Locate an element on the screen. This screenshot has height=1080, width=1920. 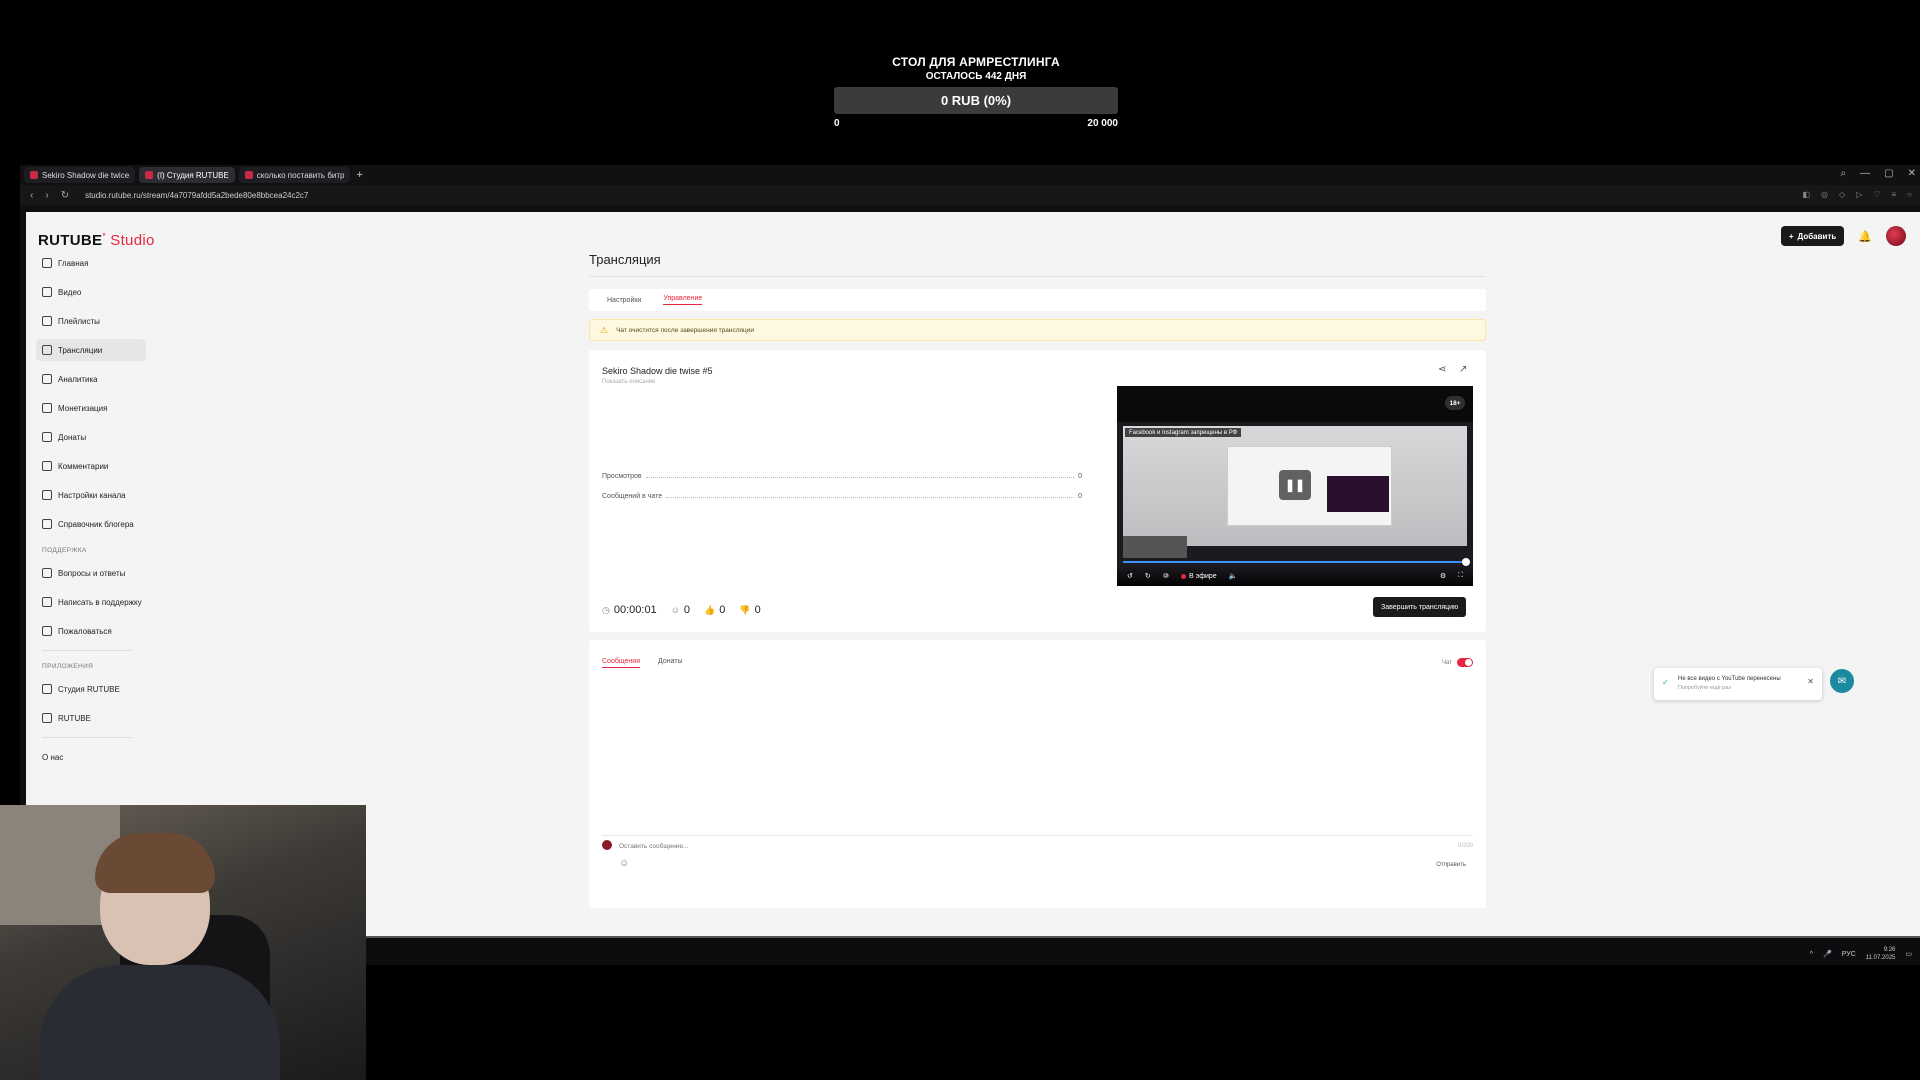
forward-icon: › is located at coordinates (46, 195).